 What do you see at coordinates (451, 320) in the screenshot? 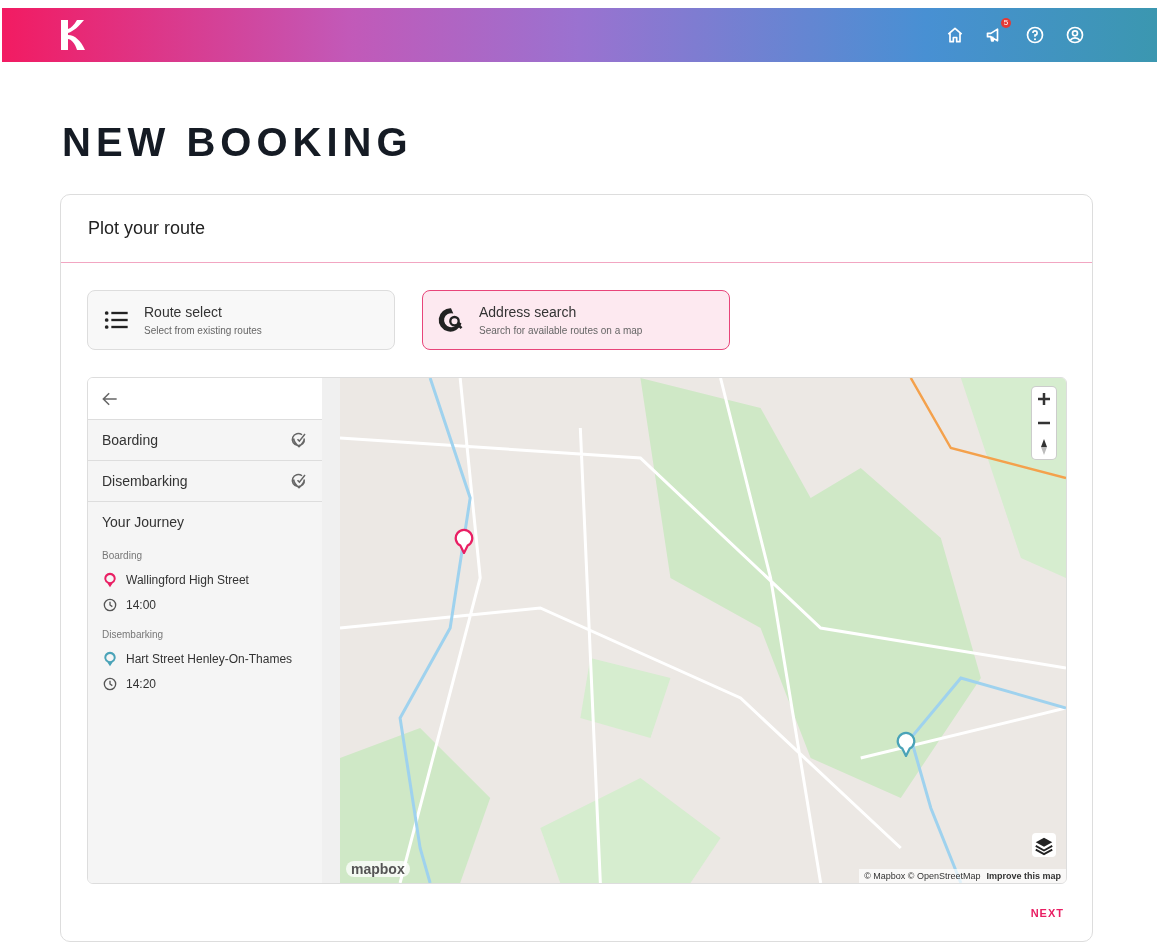
I see `globe-search-icon` at bounding box center [451, 320].